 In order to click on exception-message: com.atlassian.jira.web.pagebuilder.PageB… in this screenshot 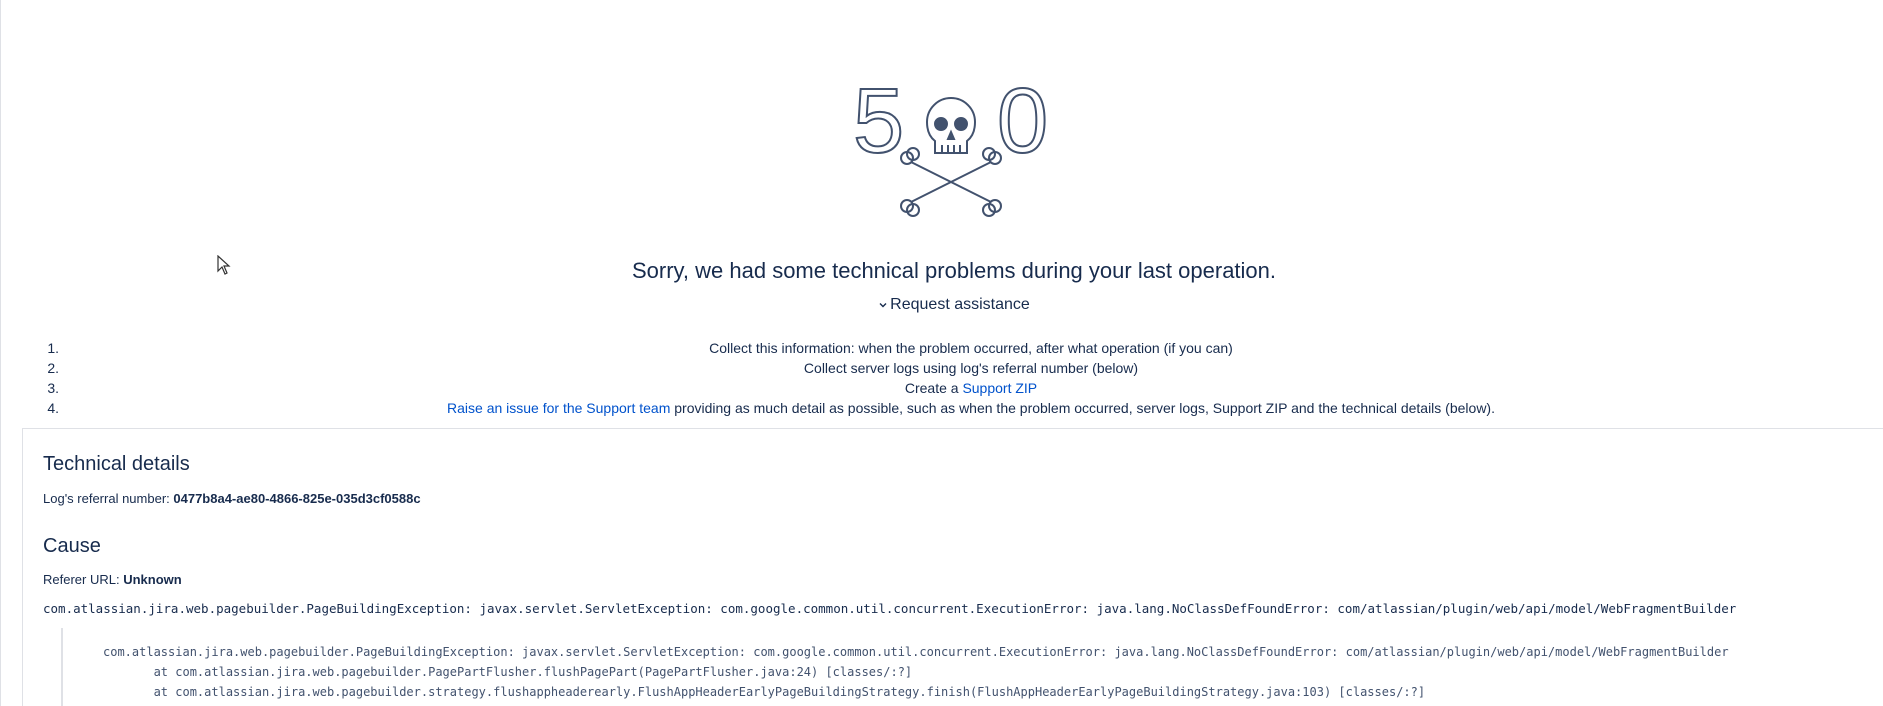, I will do `click(890, 608)`.